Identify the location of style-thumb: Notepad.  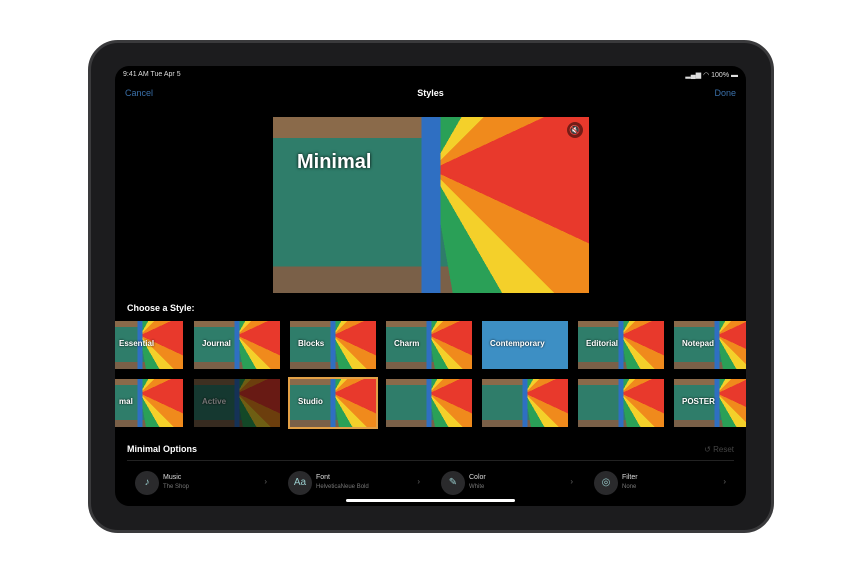
(710, 345).